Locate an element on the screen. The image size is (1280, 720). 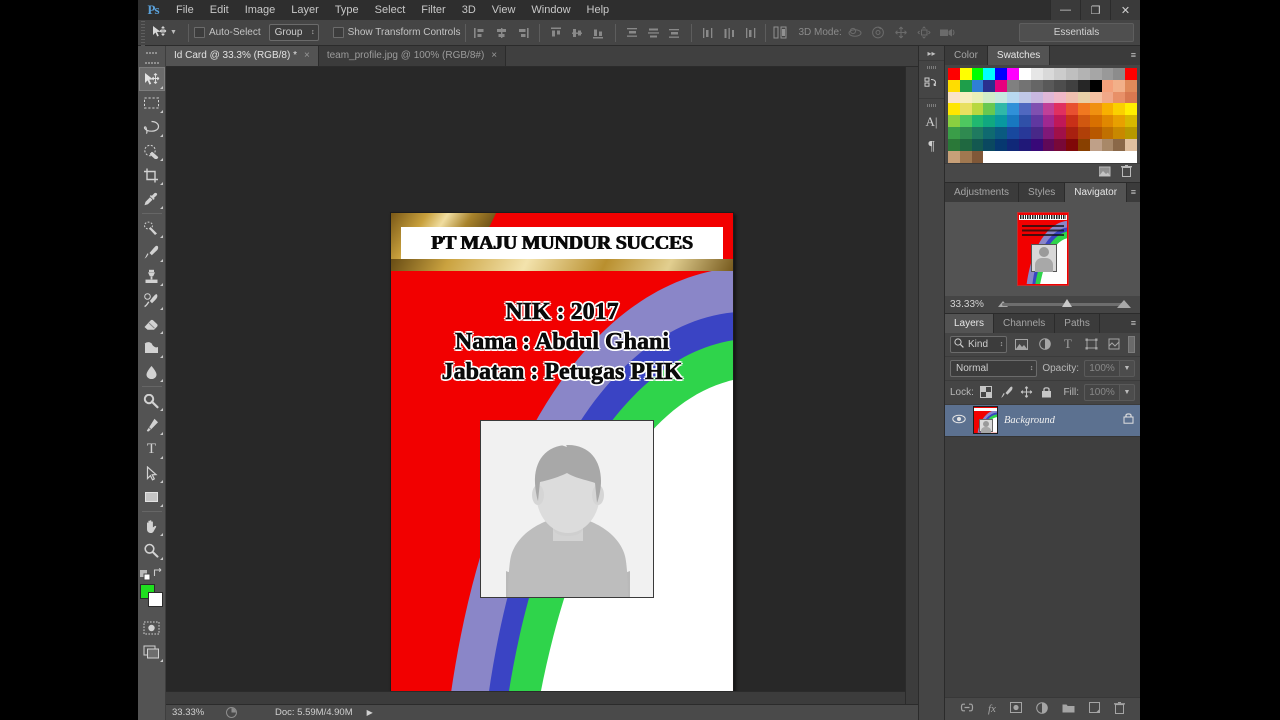
align-left-edges-icon is located at coordinates (480, 32).